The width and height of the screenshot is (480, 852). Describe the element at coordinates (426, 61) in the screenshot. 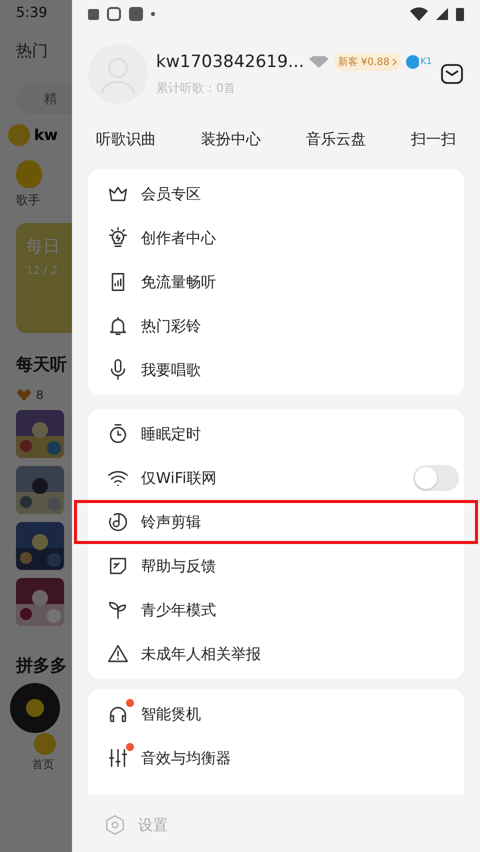

I see `level-text: K1` at that location.